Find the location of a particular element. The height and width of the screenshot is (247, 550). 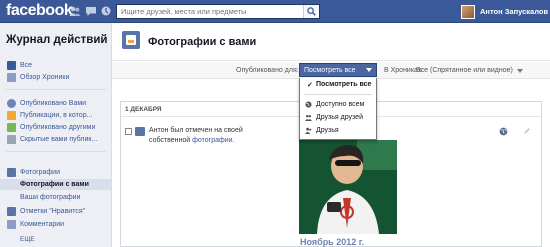

sidebar-title: Журнал действий is located at coordinates (57, 40).